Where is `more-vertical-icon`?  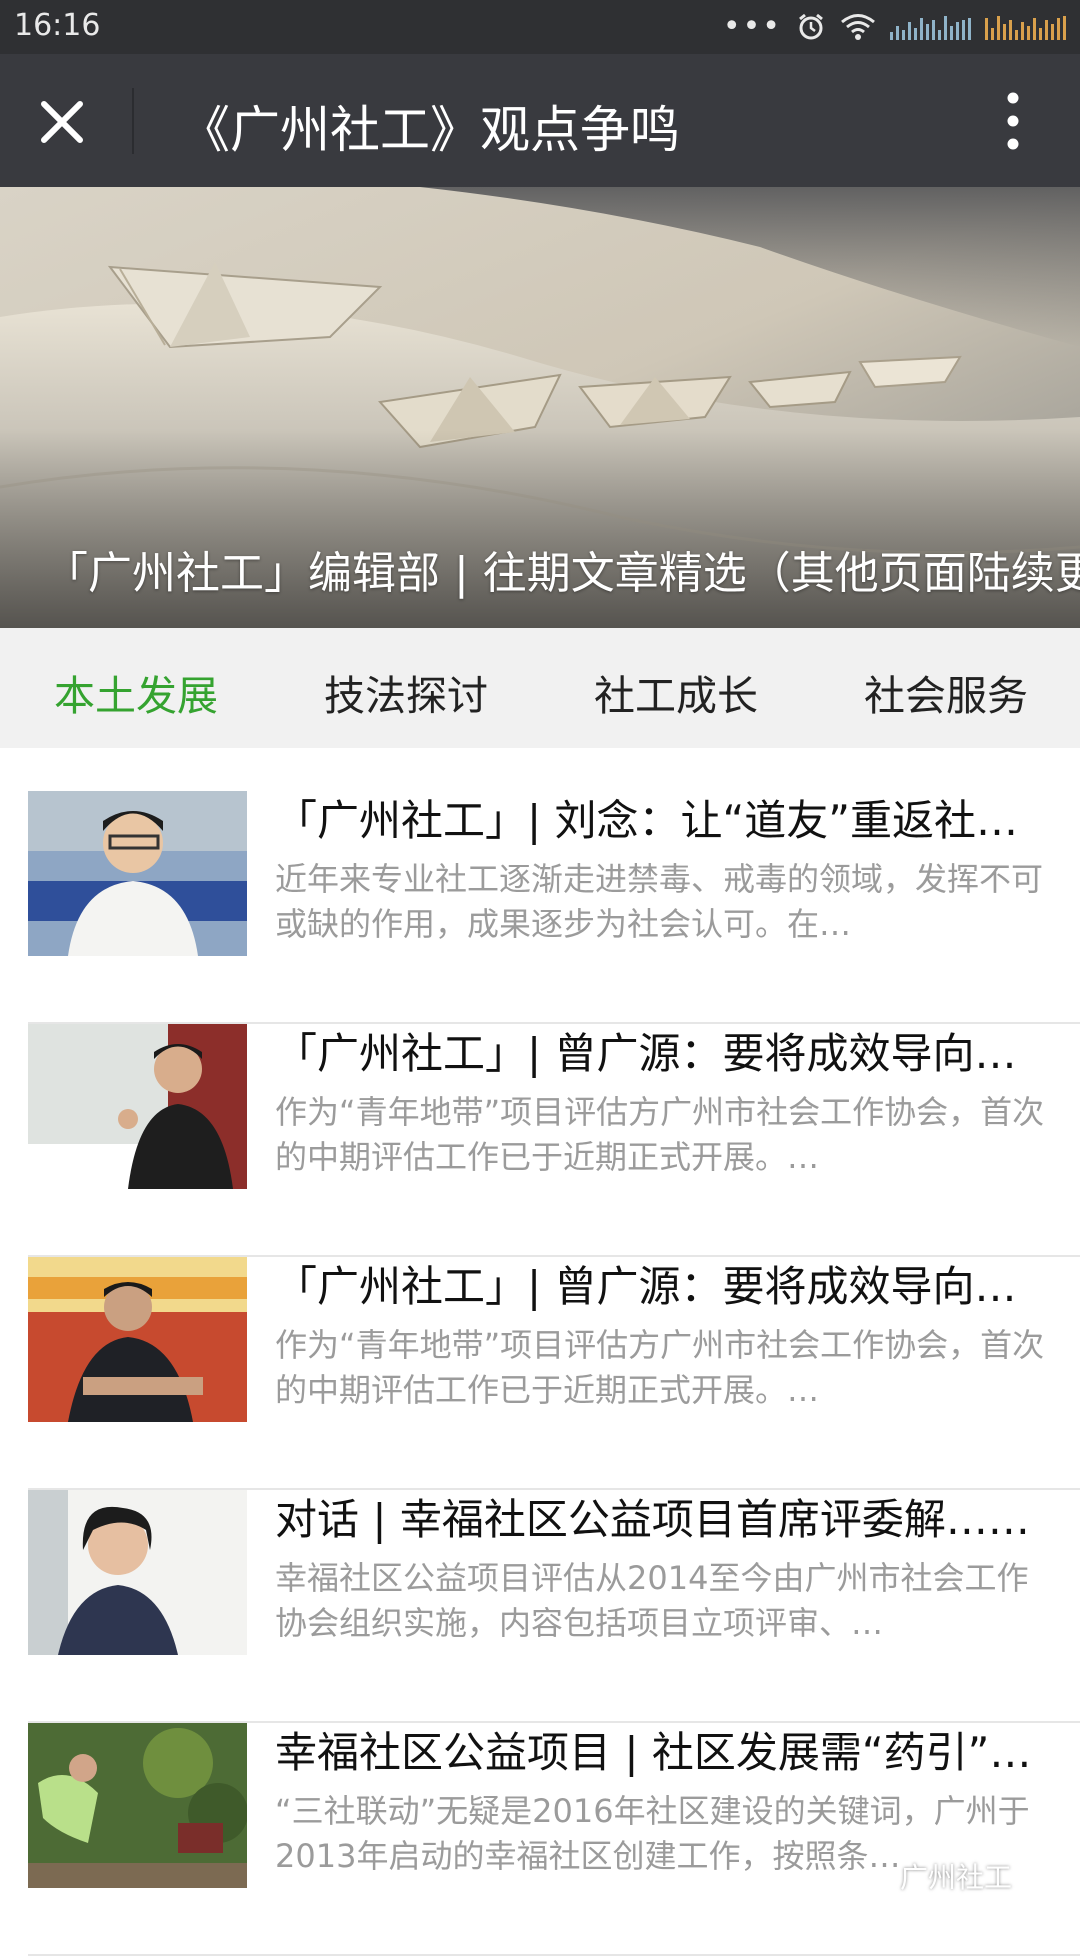 more-vertical-icon is located at coordinates (1013, 121).